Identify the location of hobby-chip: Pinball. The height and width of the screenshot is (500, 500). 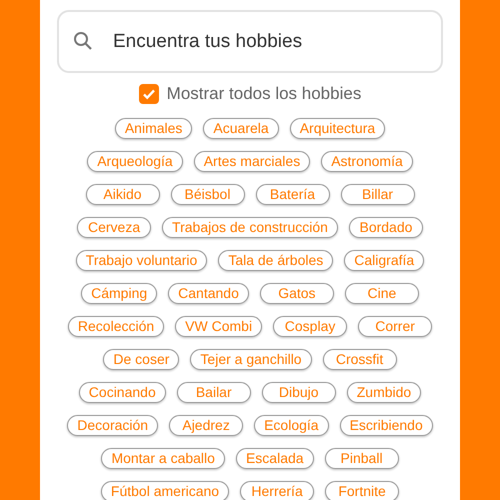
(361, 458).